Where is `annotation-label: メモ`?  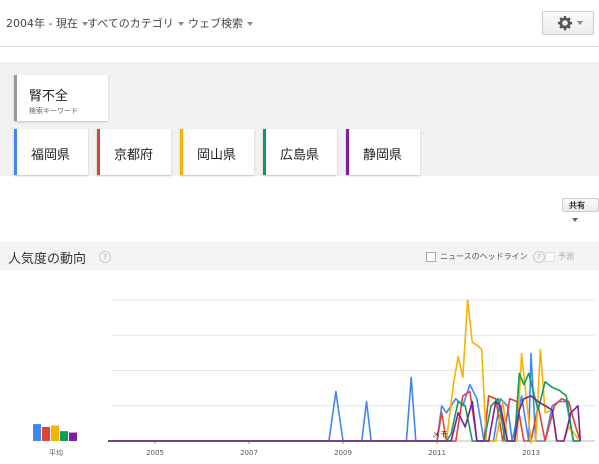
annotation-label: メモ is located at coordinates (440, 434).